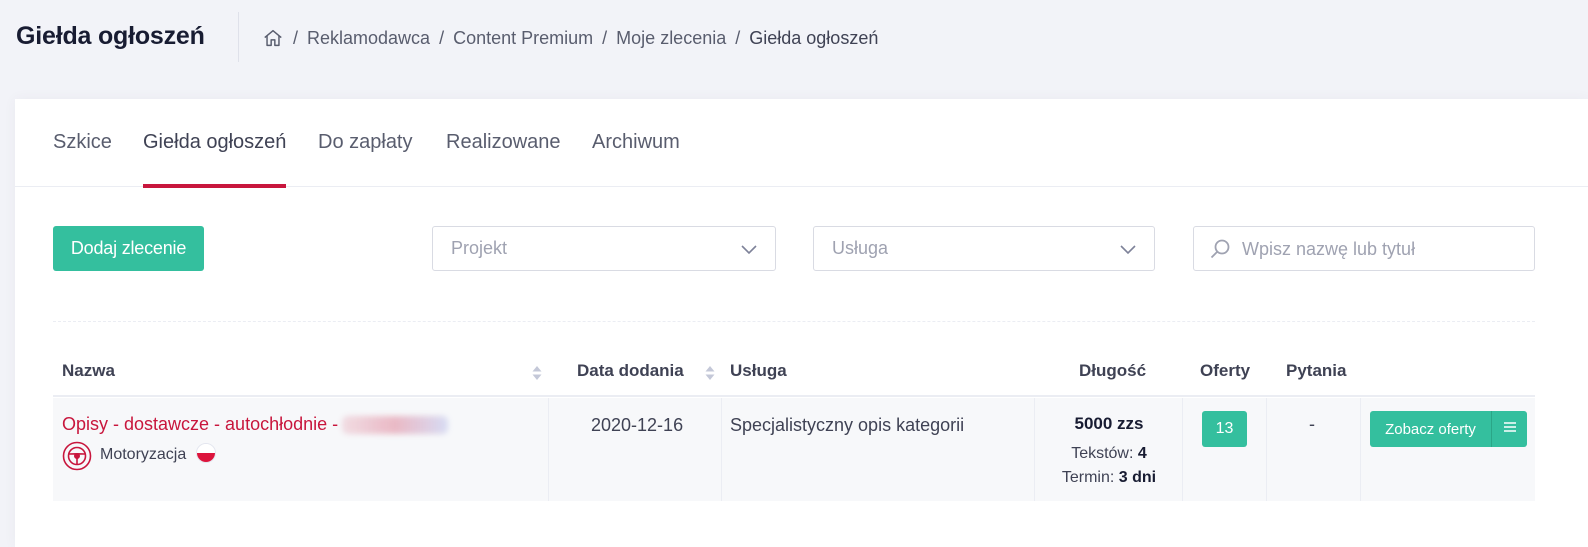 Image resolution: width=1588 pixels, height=547 pixels. What do you see at coordinates (604, 248) in the screenshot?
I see `project-select: Projekt` at bounding box center [604, 248].